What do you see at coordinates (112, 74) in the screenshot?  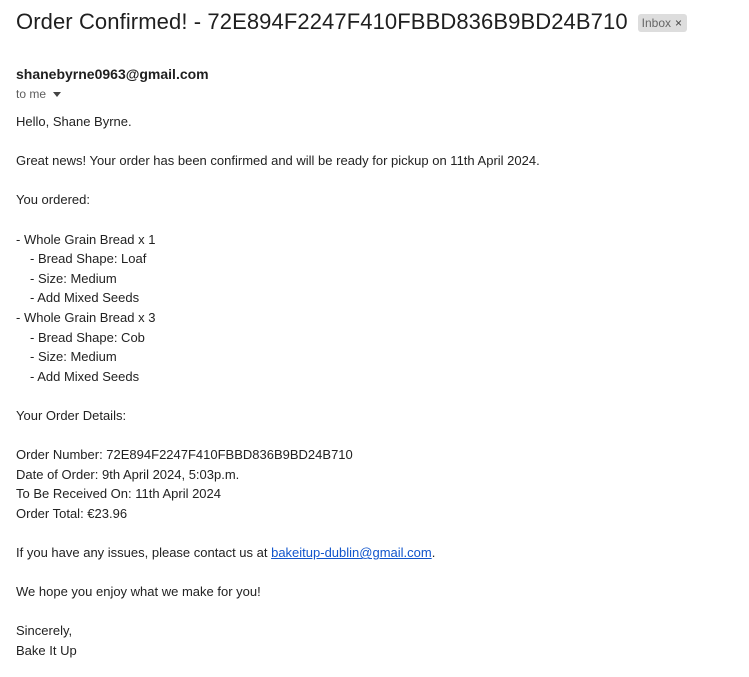 I see `sender-email: shanebyrne0963@gmail.com` at bounding box center [112, 74].